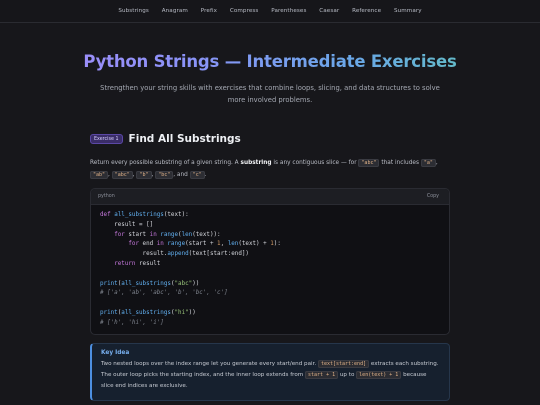 This screenshot has width=540, height=405. I want to click on desc-bold-term: substring, so click(256, 163).